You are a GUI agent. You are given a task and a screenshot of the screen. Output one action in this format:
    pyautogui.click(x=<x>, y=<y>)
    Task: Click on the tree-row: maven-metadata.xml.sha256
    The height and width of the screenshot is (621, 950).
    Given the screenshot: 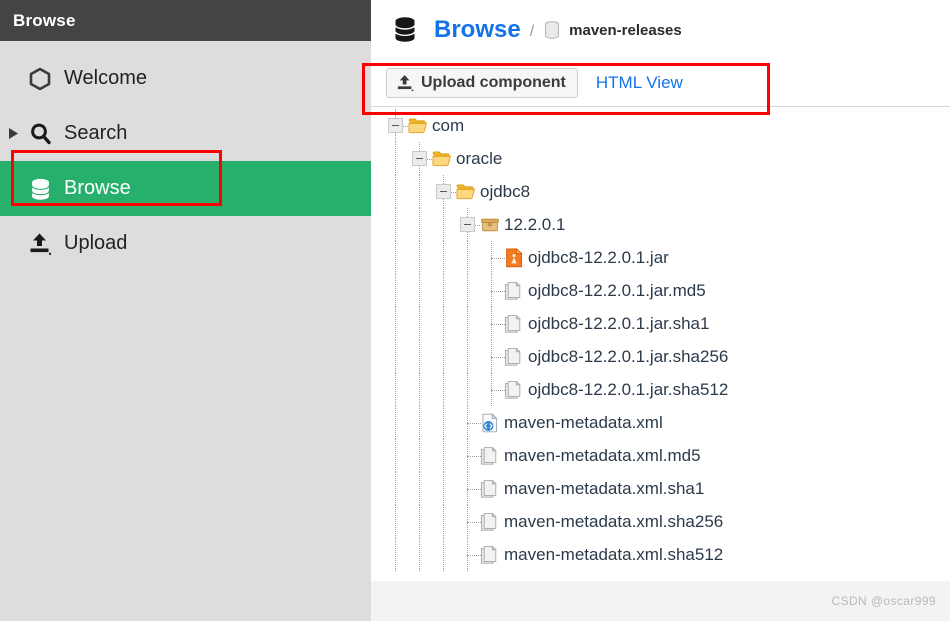 What is the action you would take?
    pyautogui.click(x=660, y=521)
    